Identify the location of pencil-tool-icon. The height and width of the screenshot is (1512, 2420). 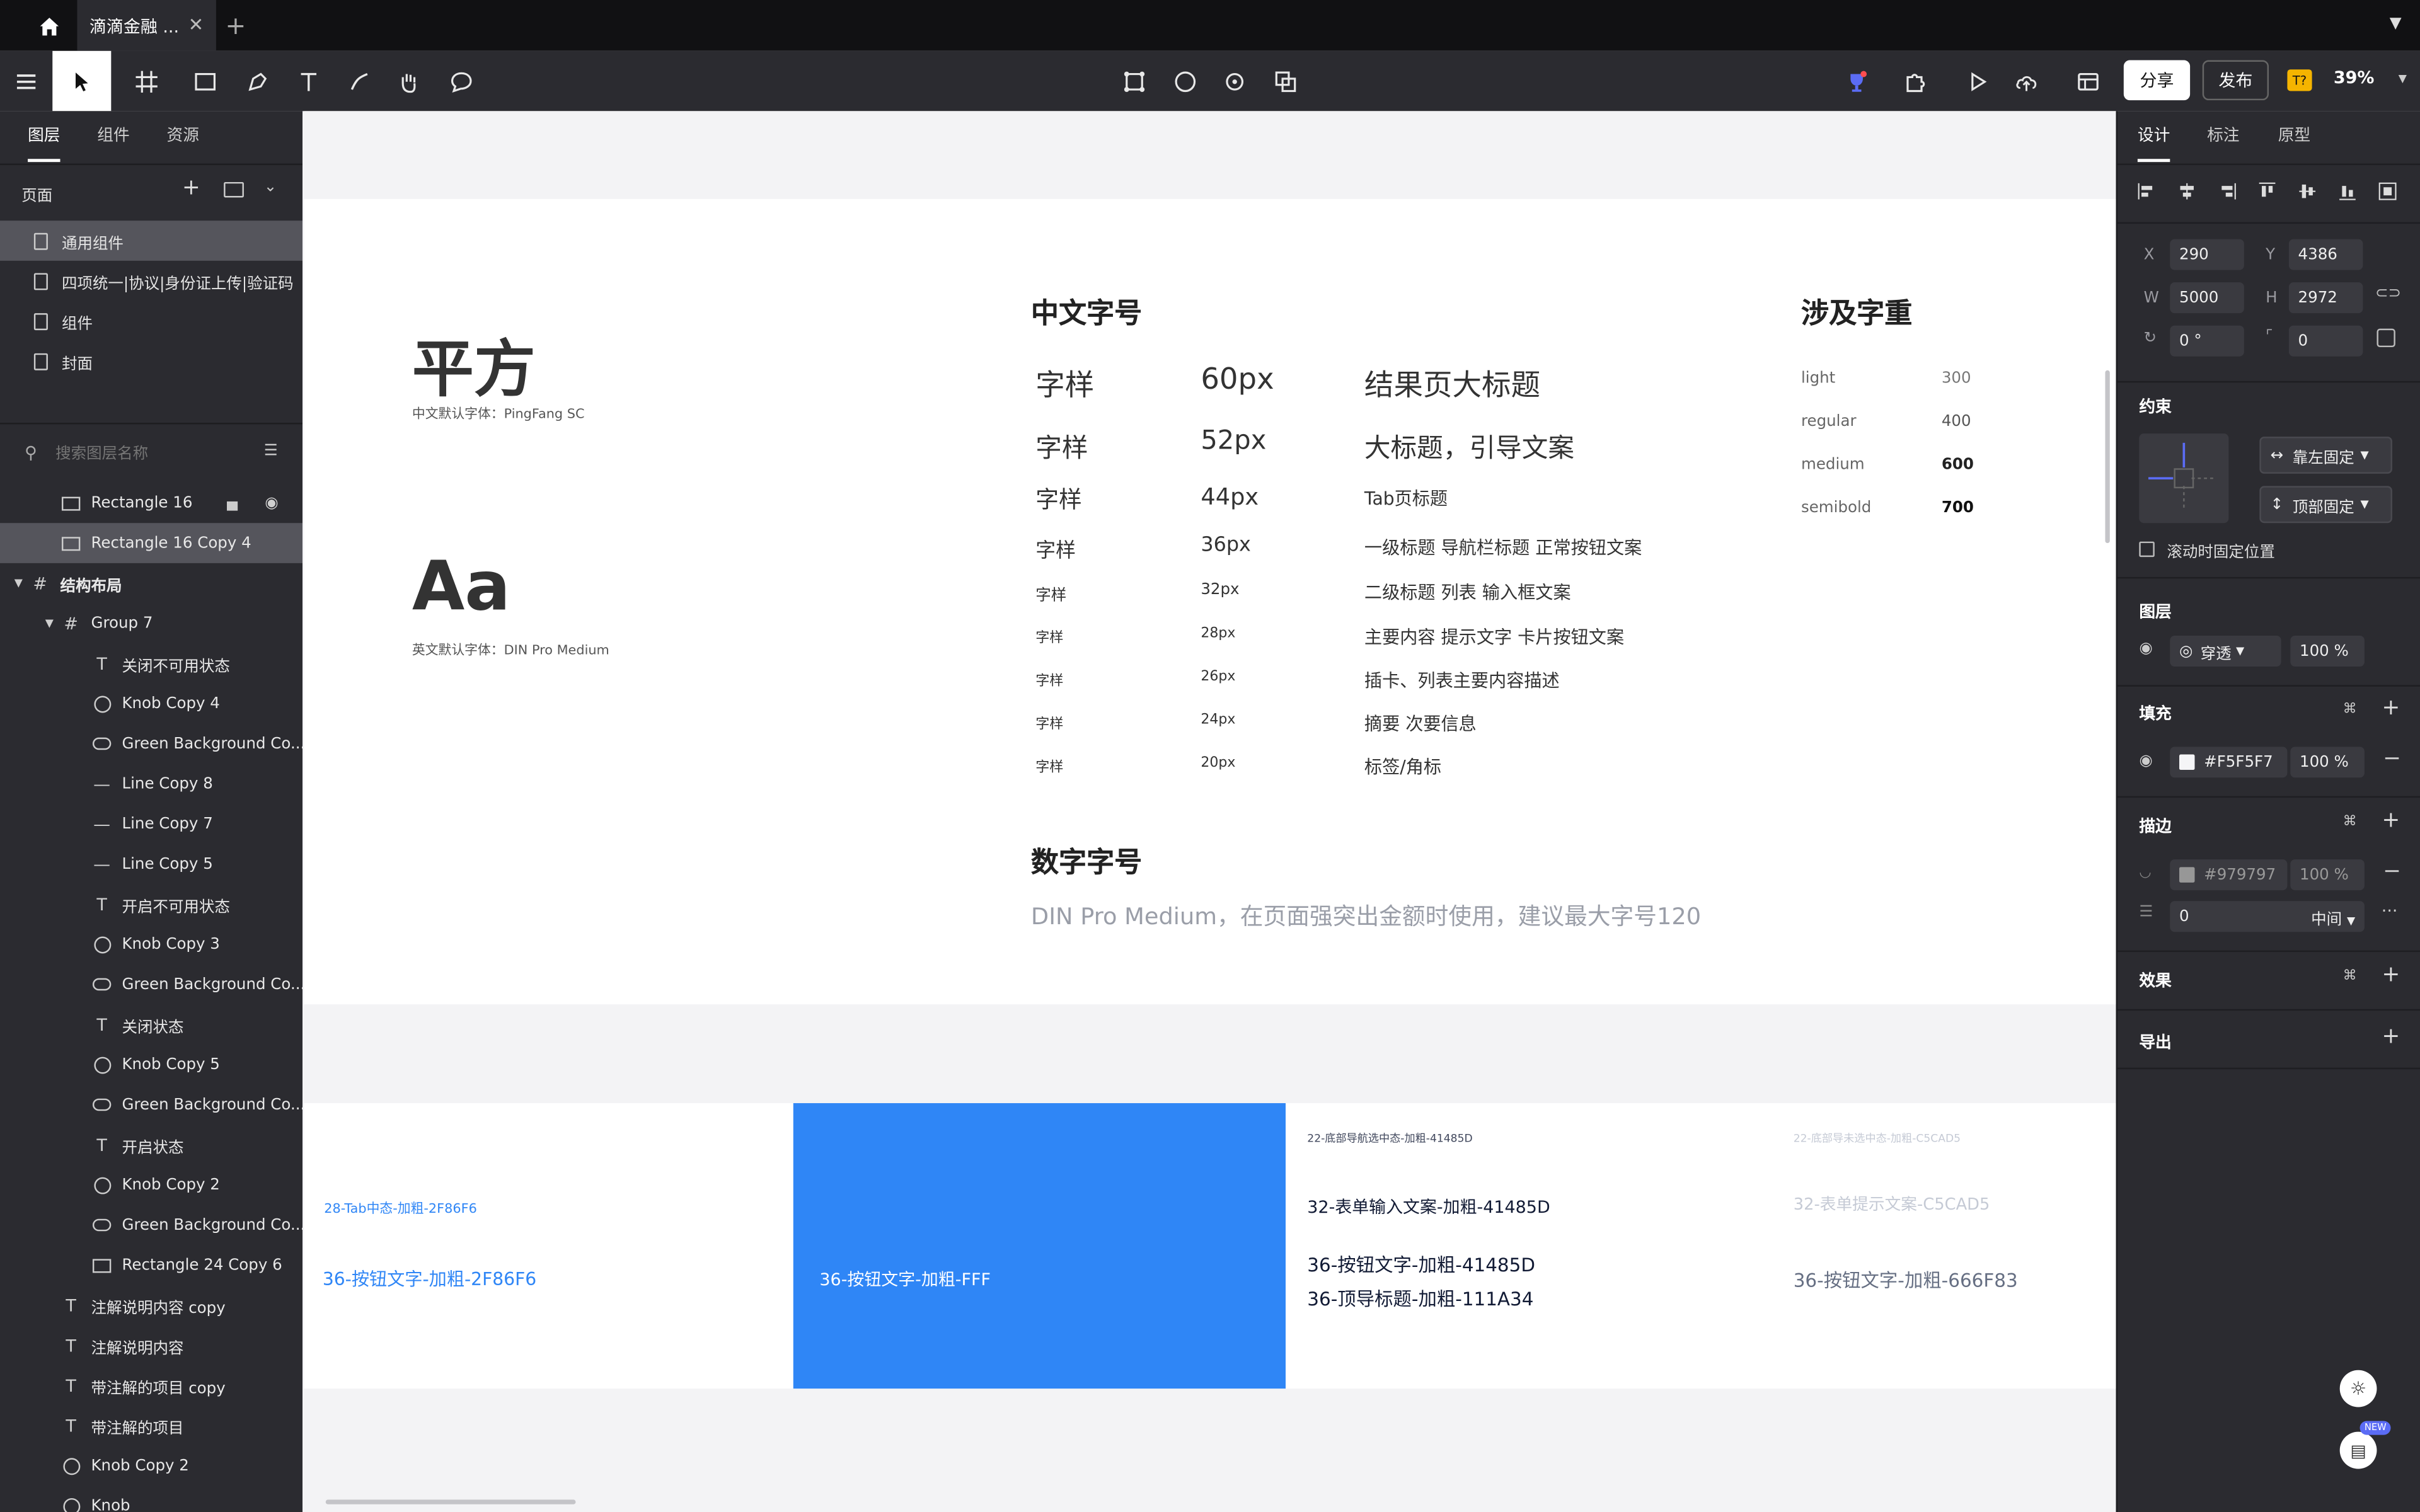
(360, 81).